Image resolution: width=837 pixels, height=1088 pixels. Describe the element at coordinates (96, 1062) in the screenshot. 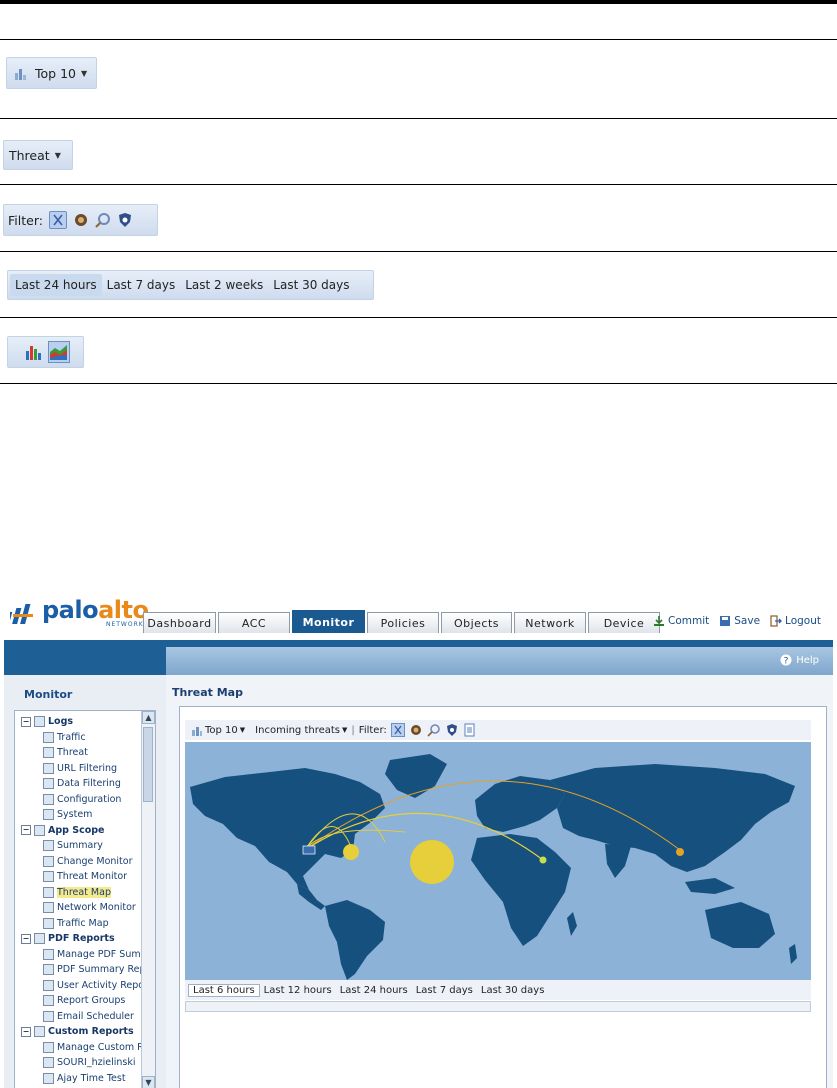

I see `tree-item-label: SOURI_hzielinski` at that location.